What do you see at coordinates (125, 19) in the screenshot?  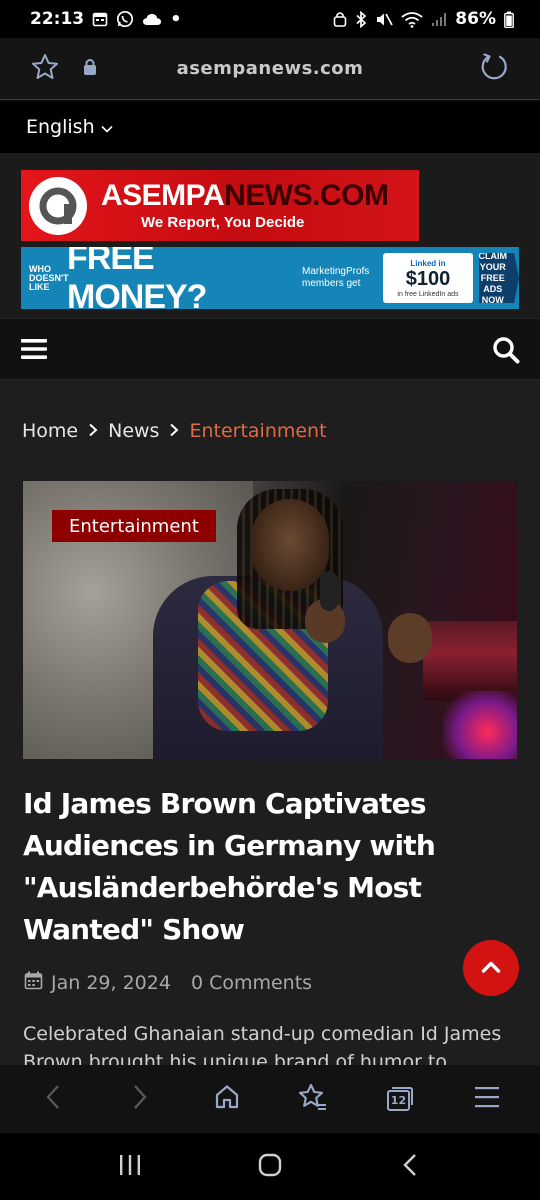 I see `whatsapp-icon` at bounding box center [125, 19].